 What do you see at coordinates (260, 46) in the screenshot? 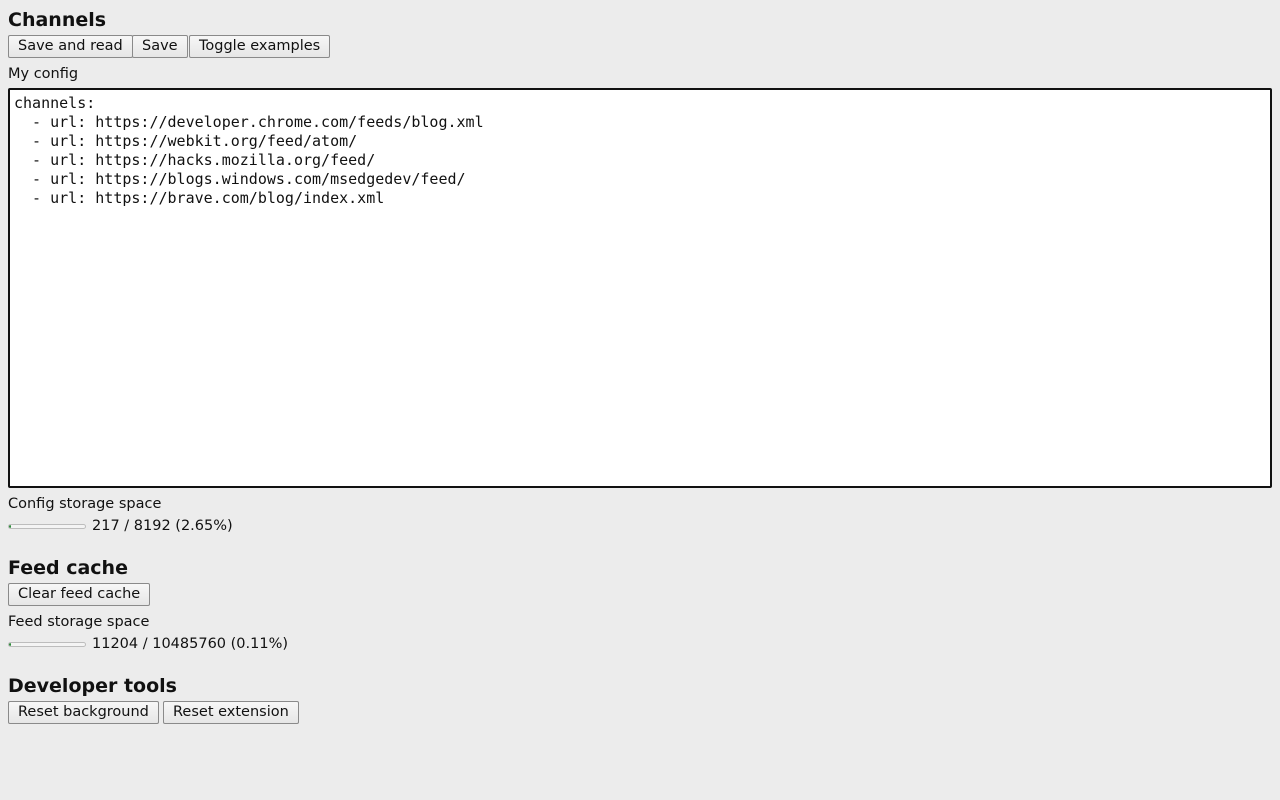
I see `toggle-examples-button: Toggle examples` at bounding box center [260, 46].